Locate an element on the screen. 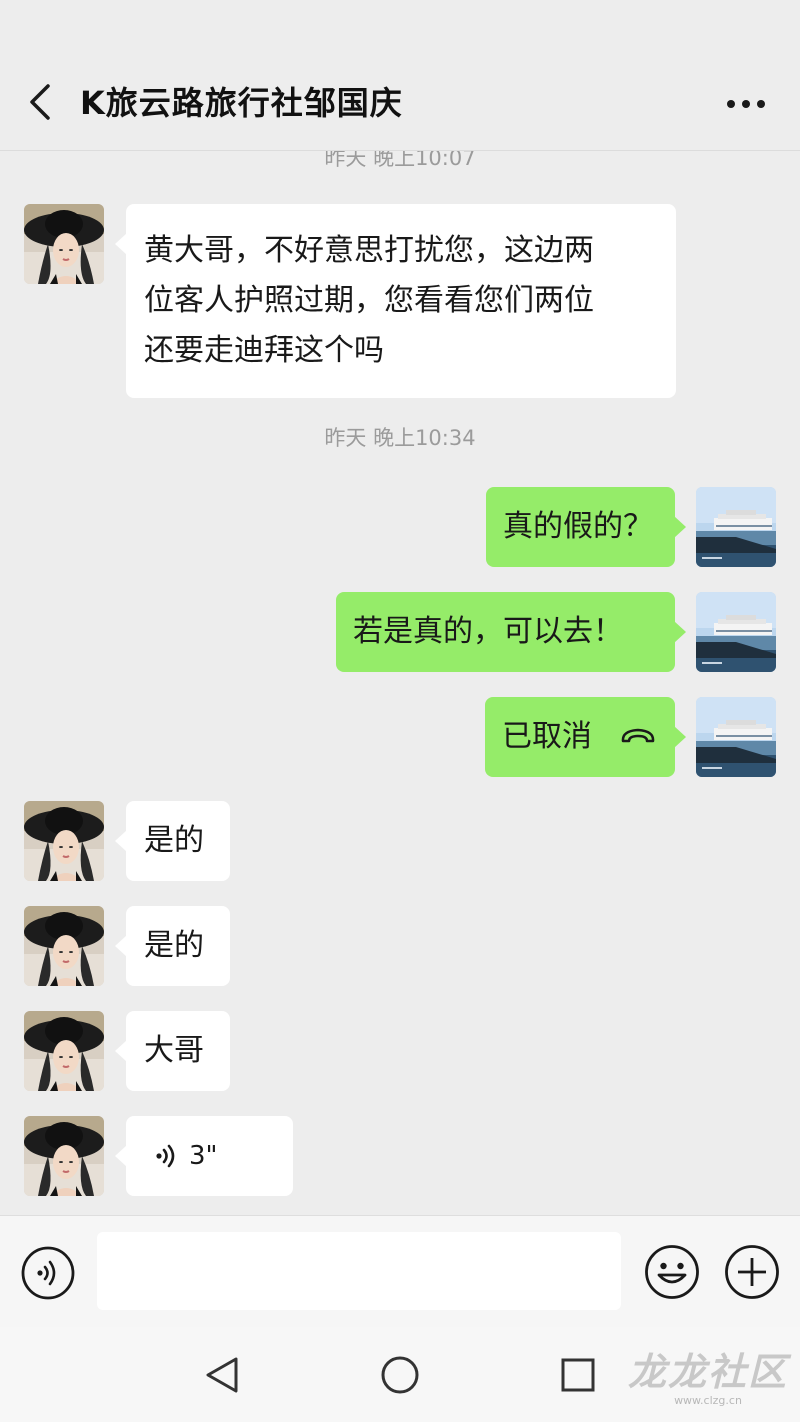  voice-duration: 3" is located at coordinates (203, 1156).